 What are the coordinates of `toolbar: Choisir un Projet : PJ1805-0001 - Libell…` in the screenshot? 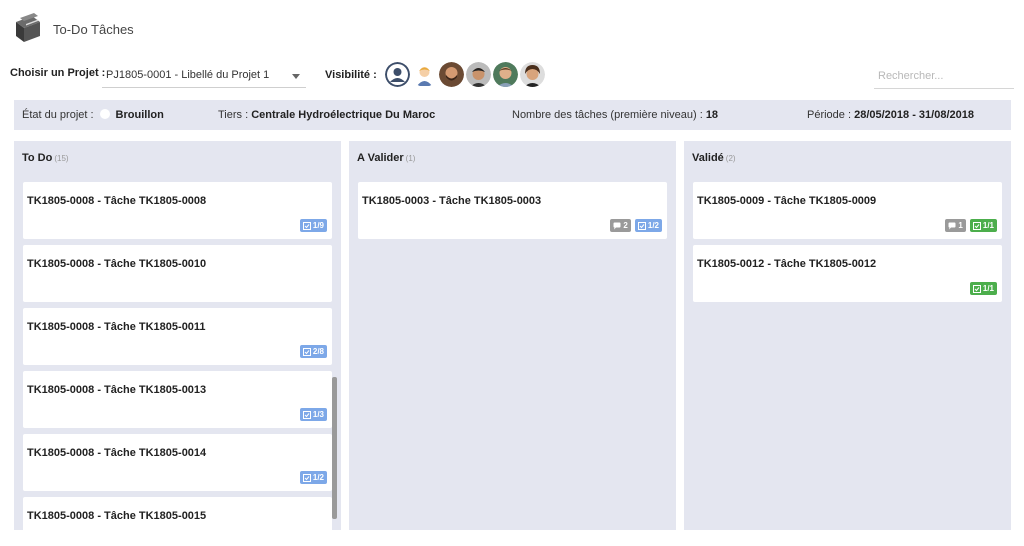 It's located at (512, 78).